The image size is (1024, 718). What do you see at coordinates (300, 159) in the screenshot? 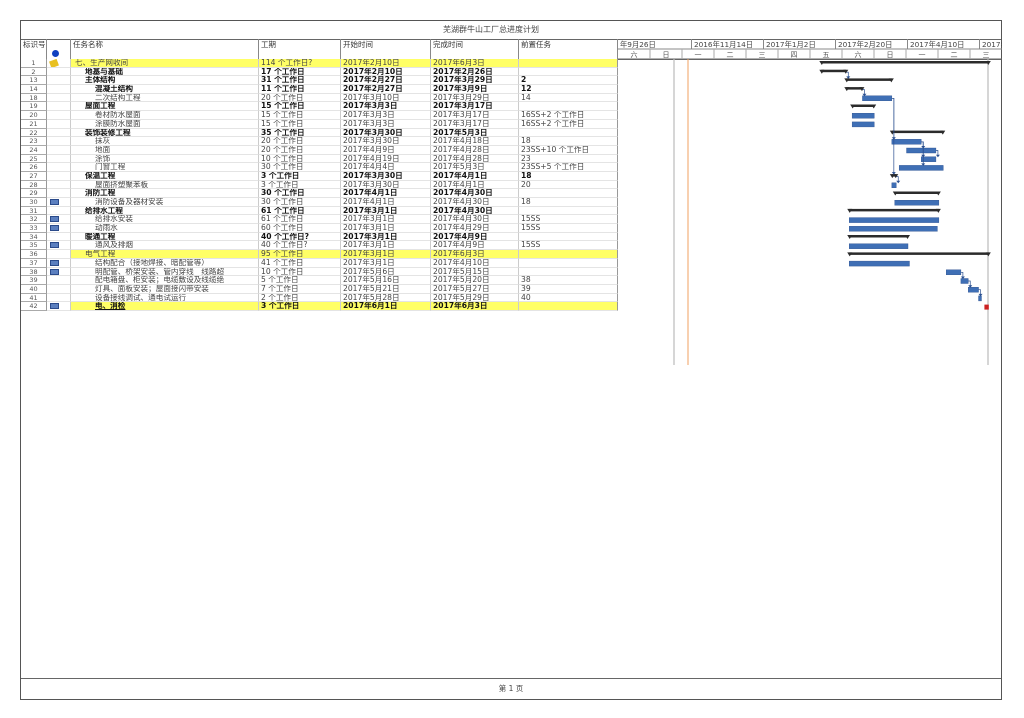
I see `task-duration: 10 个工作日` at bounding box center [300, 159].